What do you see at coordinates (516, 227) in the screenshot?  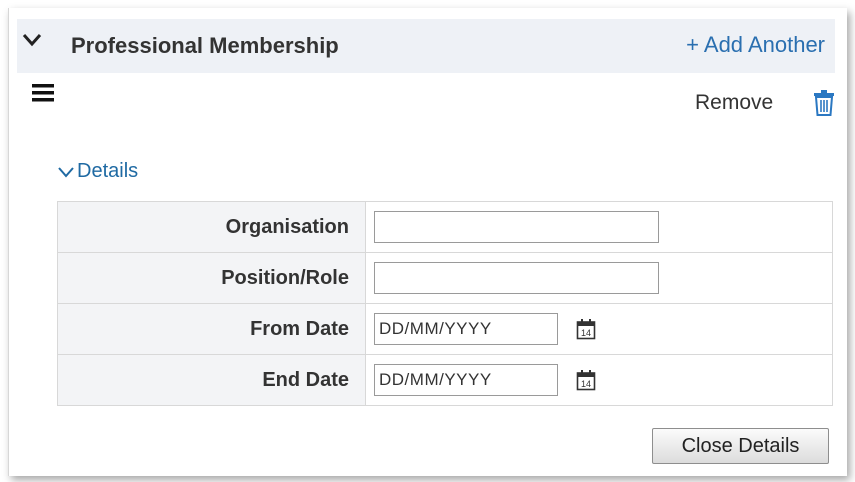 I see `organisation-input` at bounding box center [516, 227].